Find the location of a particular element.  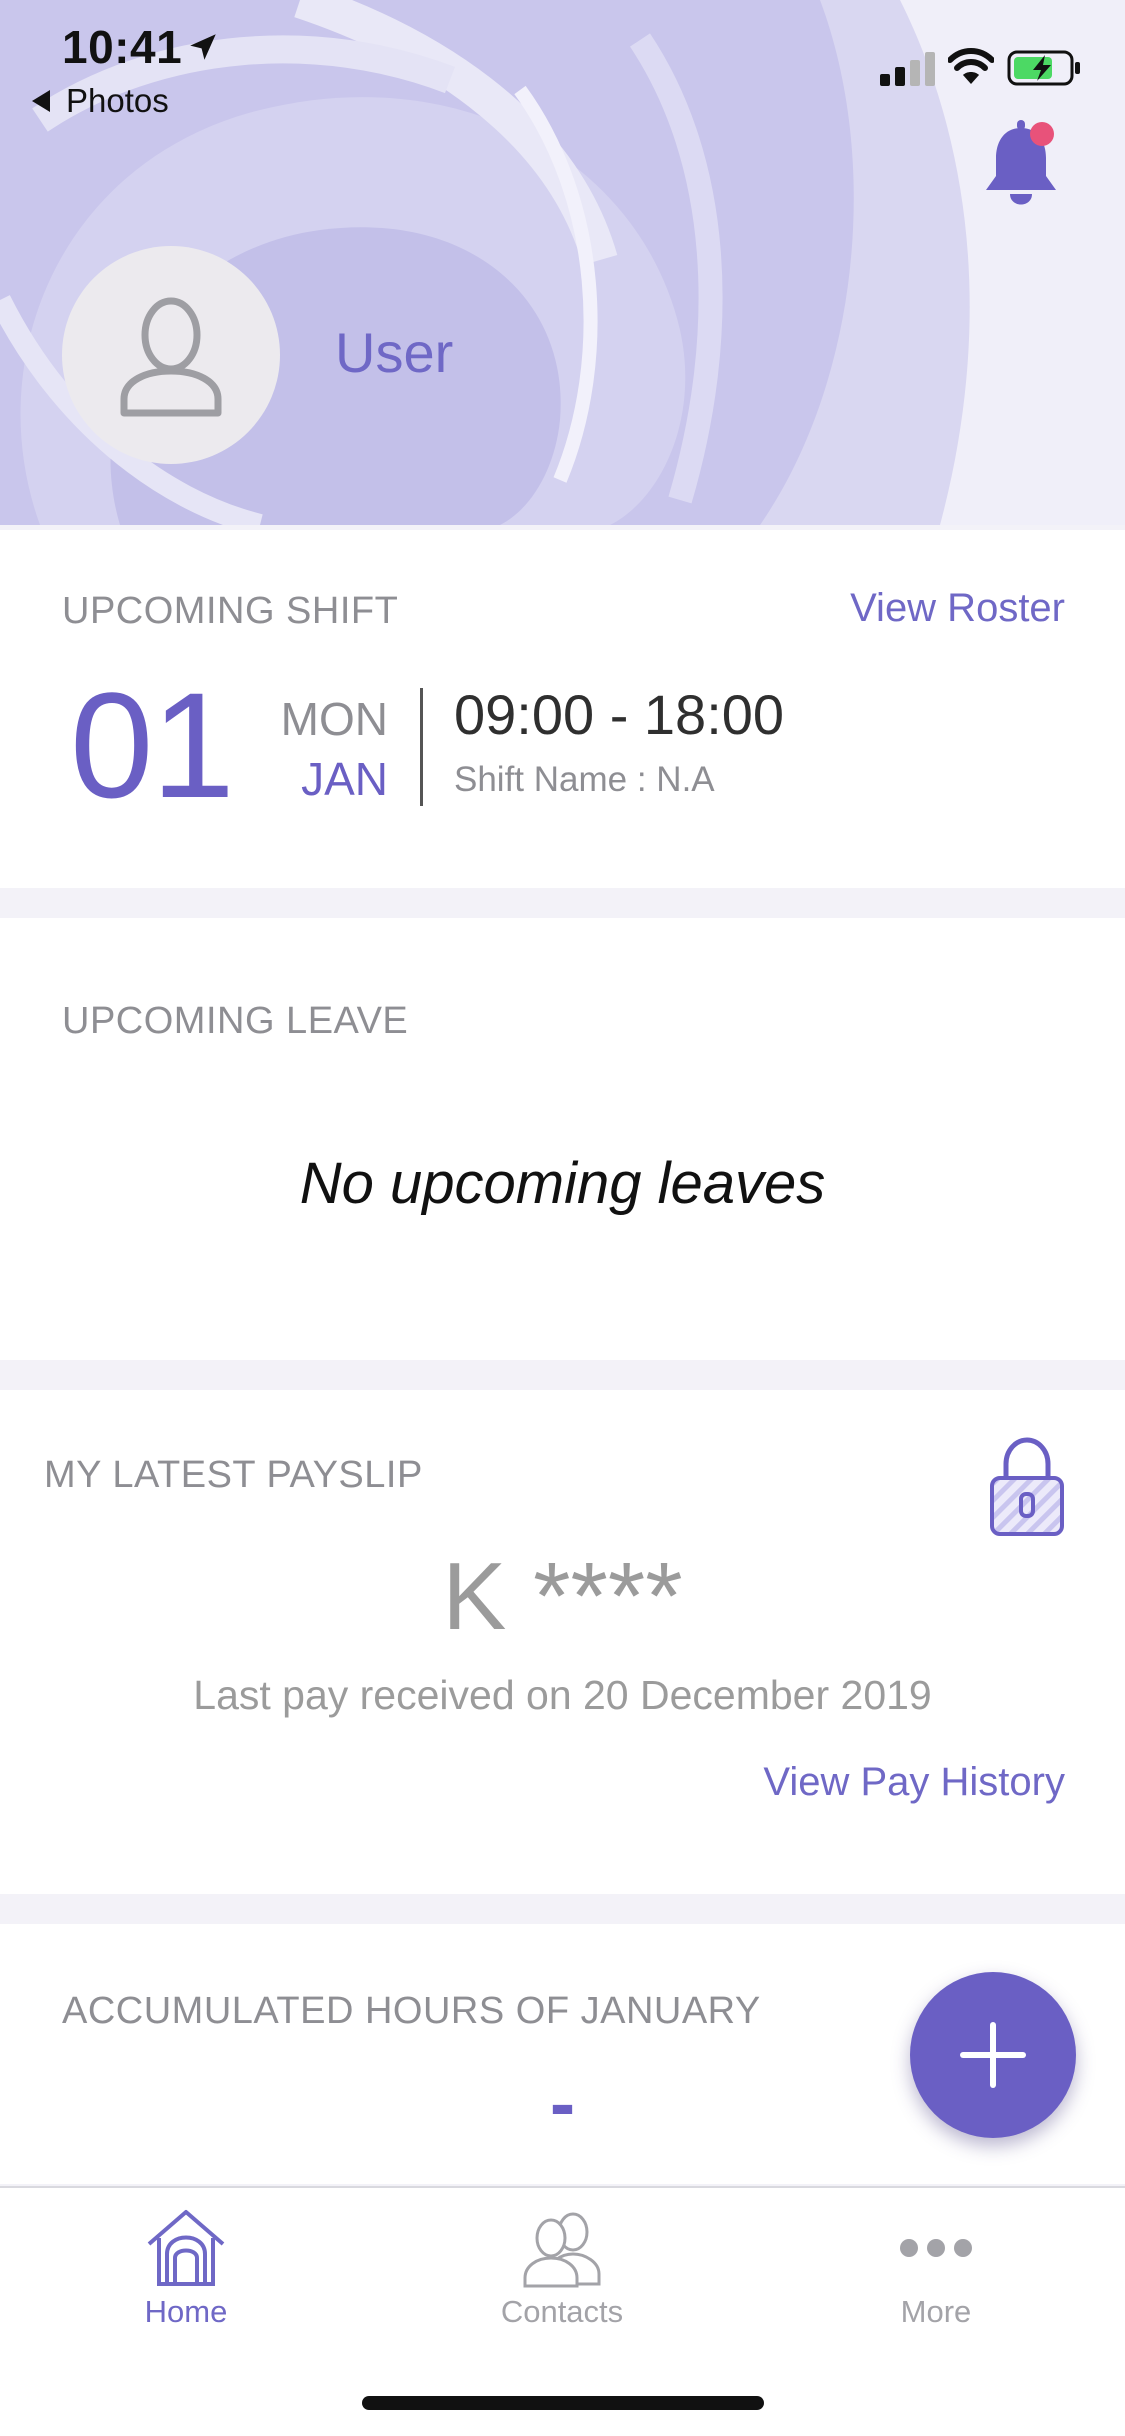

cellular-signal-icon is located at coordinates (907, 69).